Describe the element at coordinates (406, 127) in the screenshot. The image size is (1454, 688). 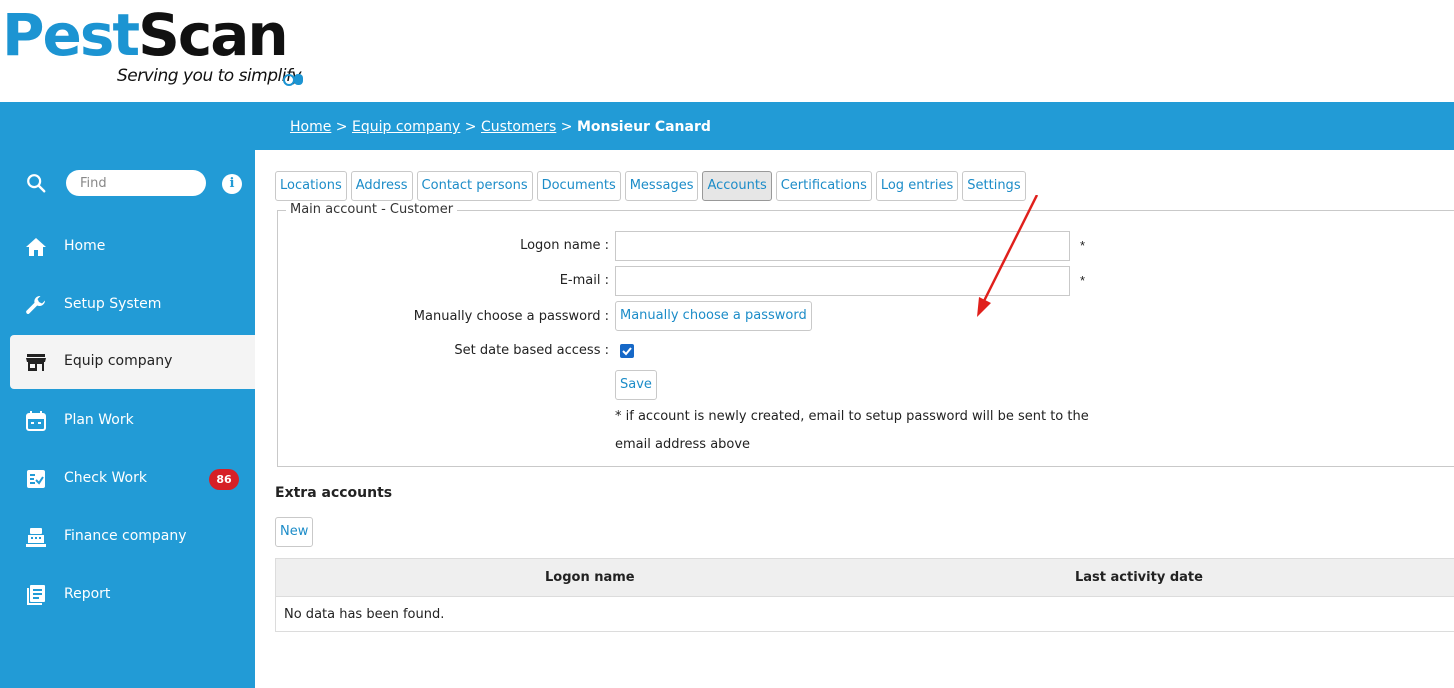
I see `breadcrumb-equip-company: Equip company` at that location.